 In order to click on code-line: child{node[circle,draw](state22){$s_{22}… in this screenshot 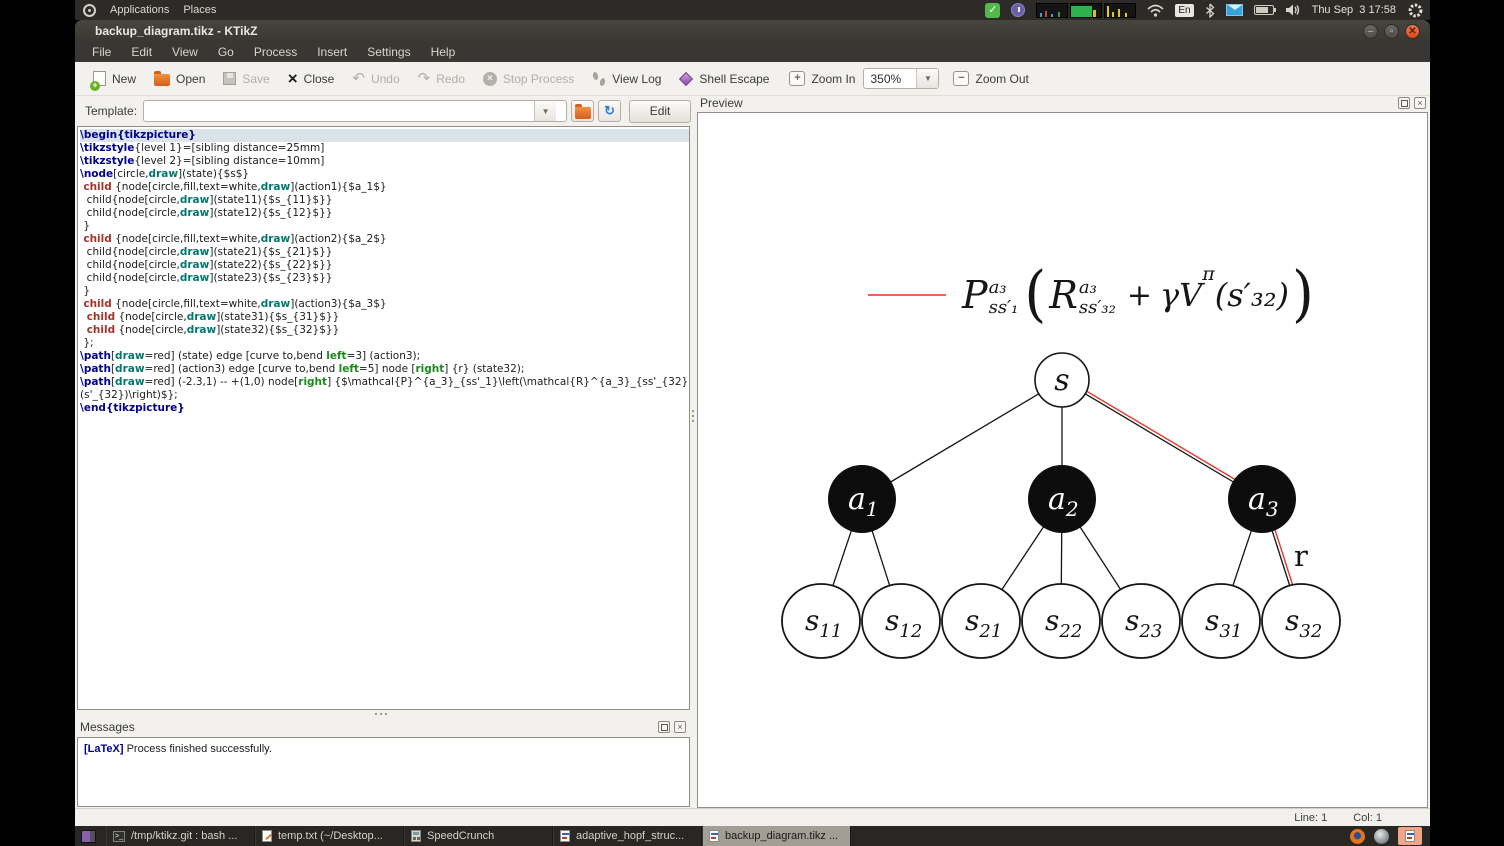, I will do `click(206, 265)`.